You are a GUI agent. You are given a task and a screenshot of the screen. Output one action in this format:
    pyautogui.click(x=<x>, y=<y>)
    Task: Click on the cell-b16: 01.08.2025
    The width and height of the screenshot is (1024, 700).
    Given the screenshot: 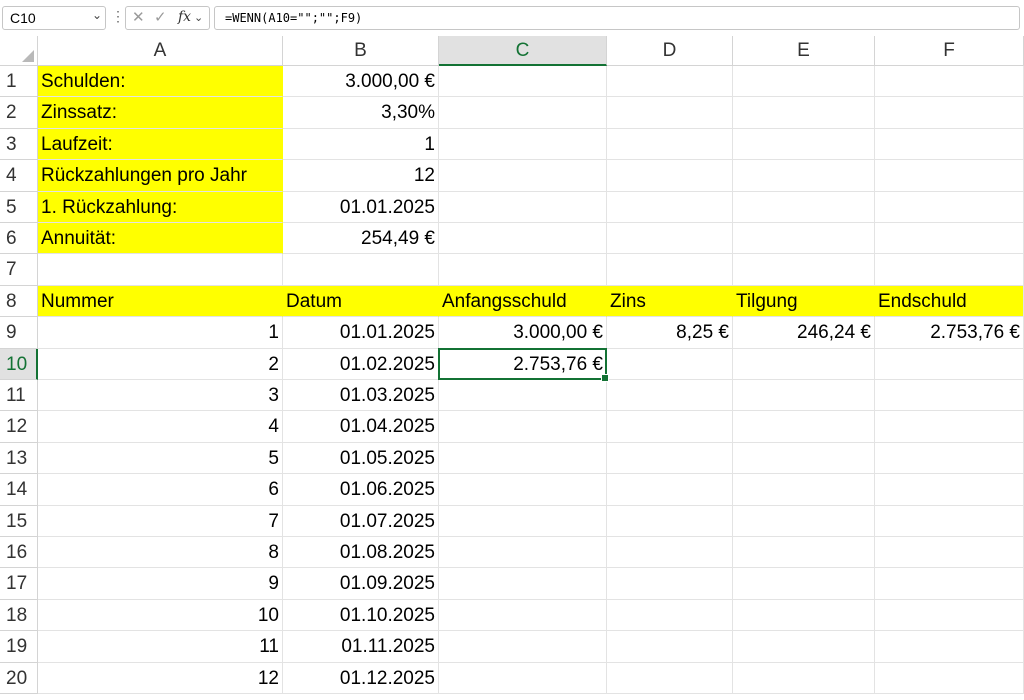 What is the action you would take?
    pyautogui.click(x=361, y=553)
    